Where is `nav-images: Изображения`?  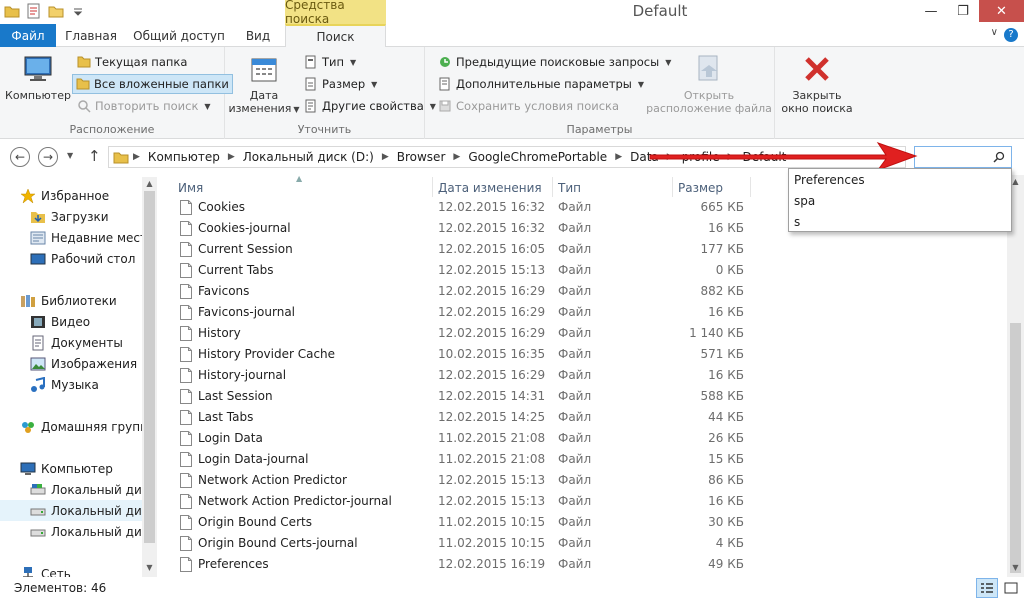 nav-images: Изображения is located at coordinates (71, 363).